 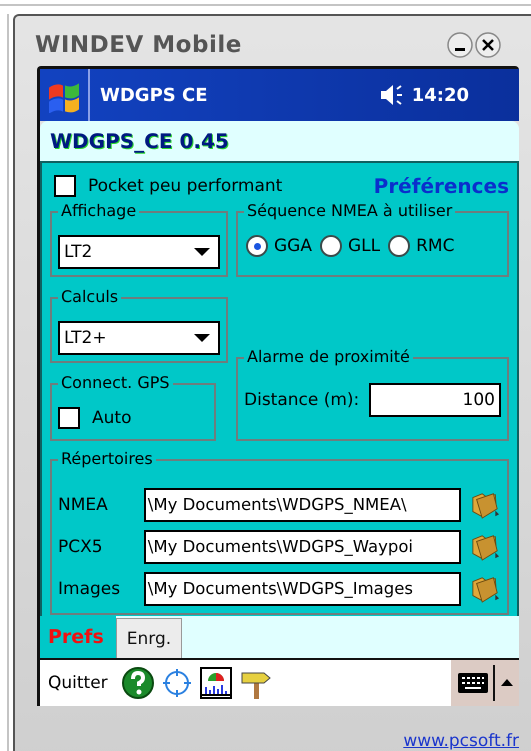 I want to click on help-icon, so click(x=138, y=683).